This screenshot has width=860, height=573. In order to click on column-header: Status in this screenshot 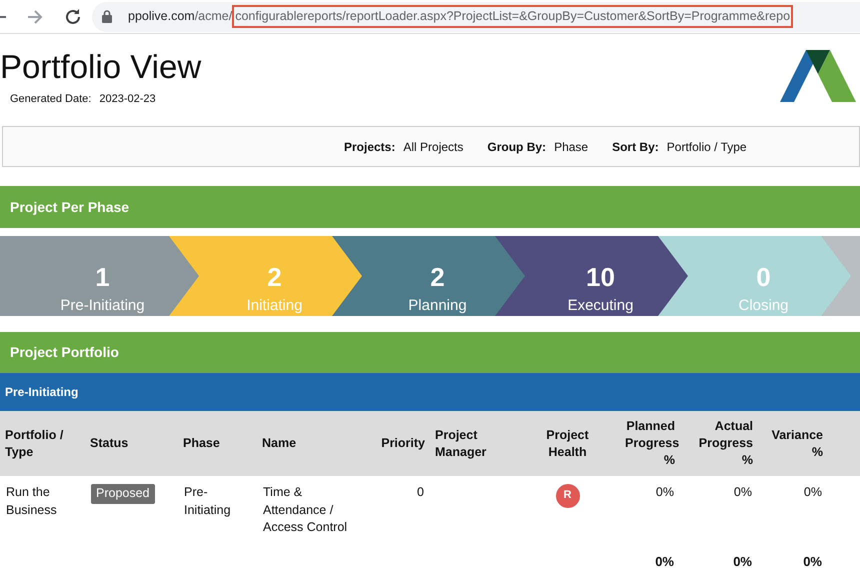, I will do `click(131, 443)`.